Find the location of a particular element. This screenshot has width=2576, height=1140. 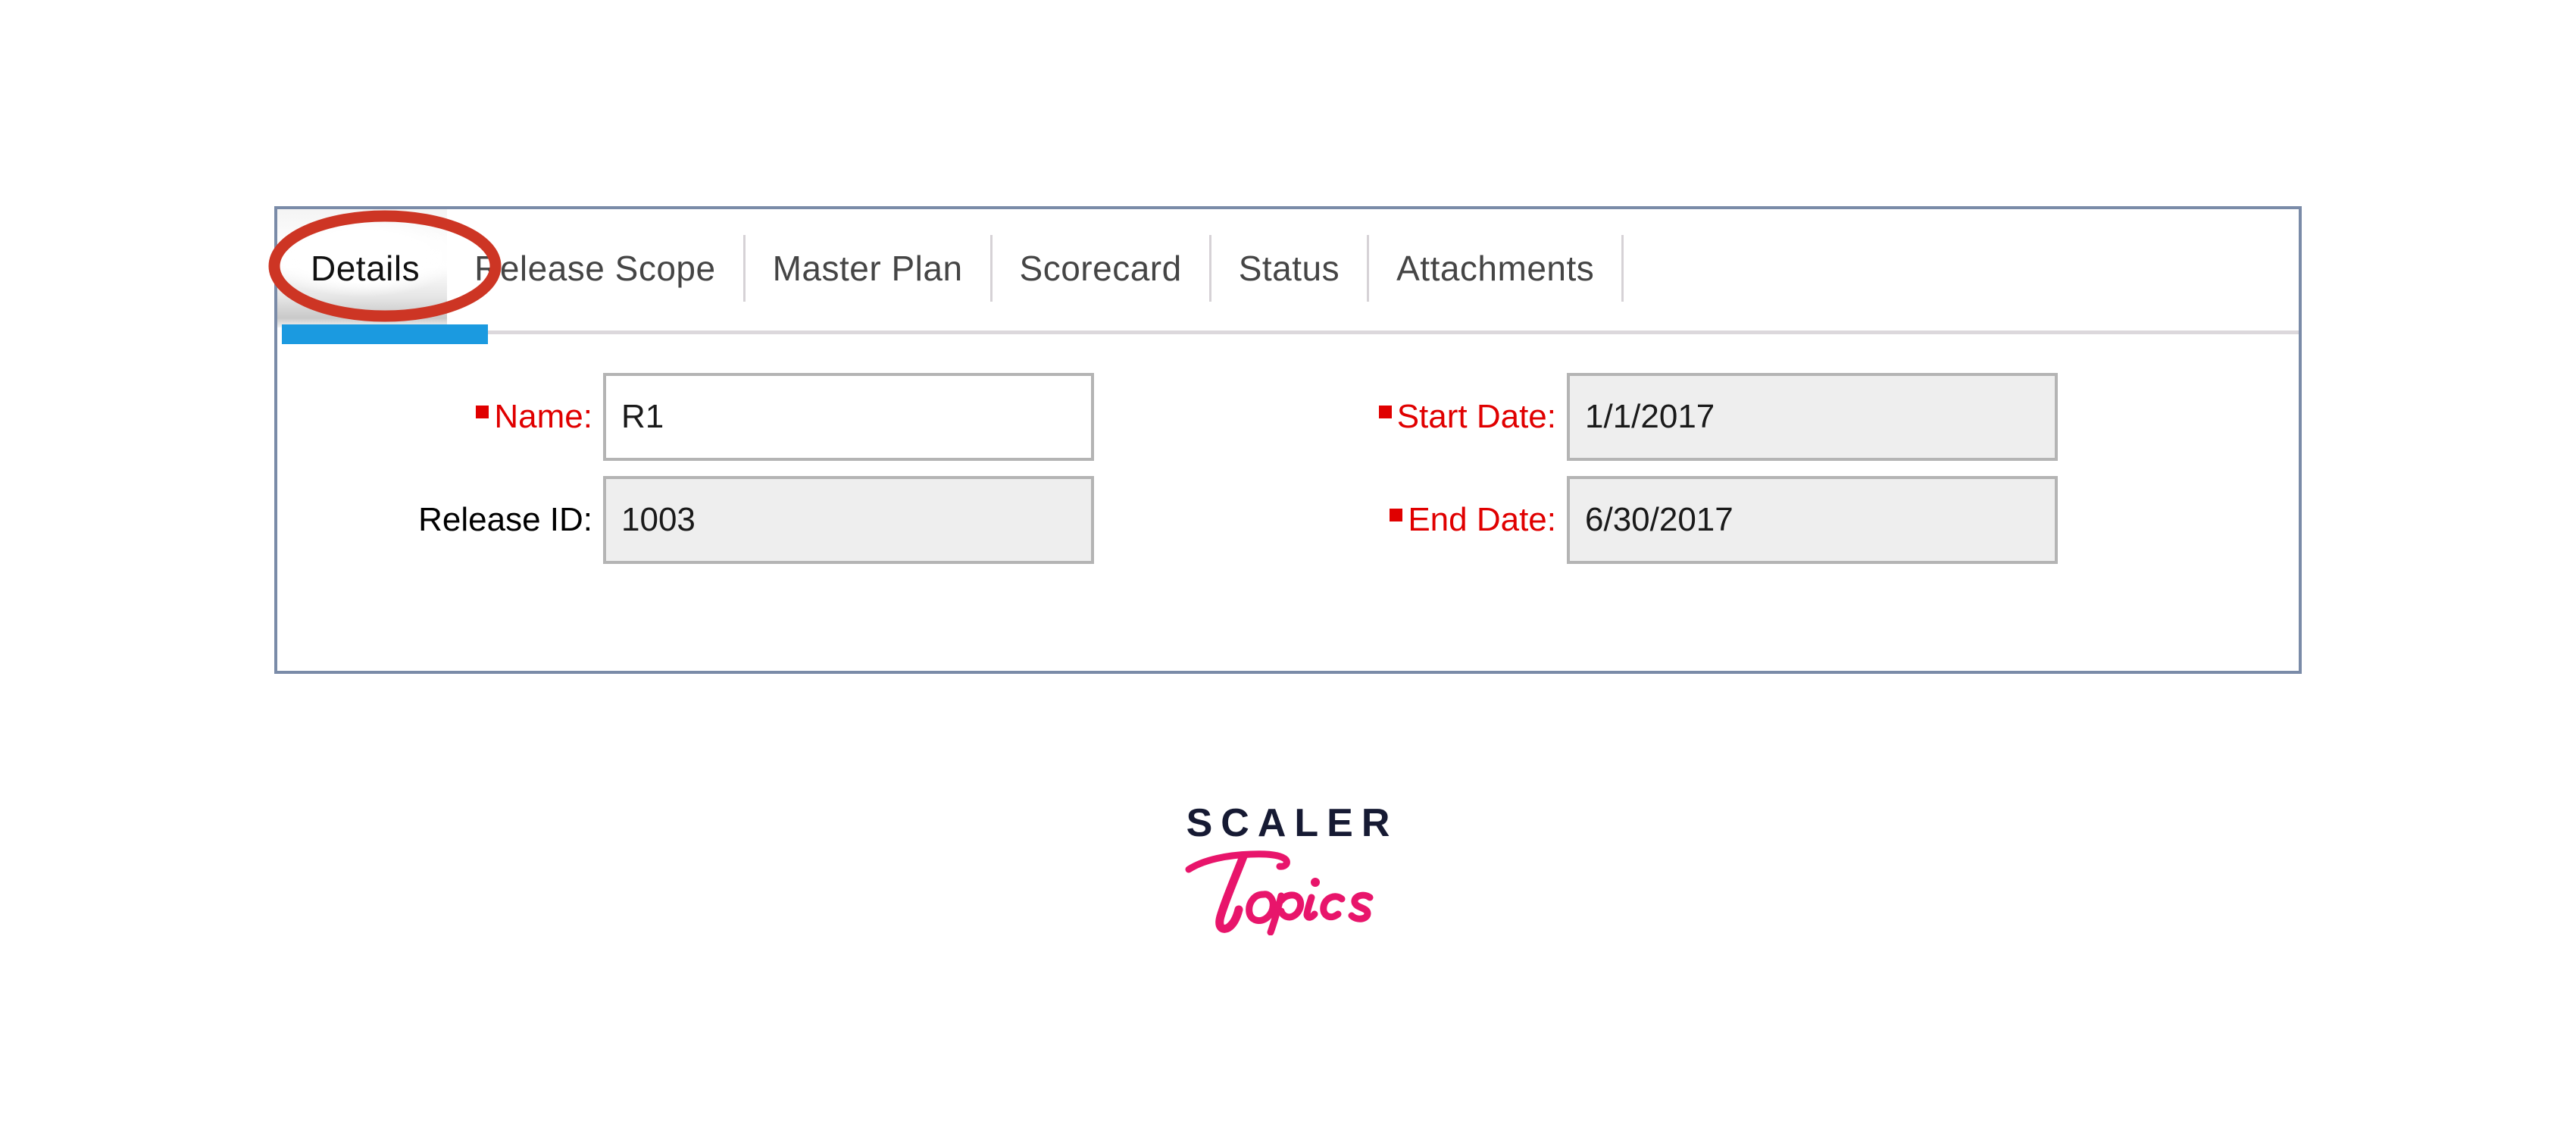

start-date-label-text: Start Date: is located at coordinates (1476, 417).